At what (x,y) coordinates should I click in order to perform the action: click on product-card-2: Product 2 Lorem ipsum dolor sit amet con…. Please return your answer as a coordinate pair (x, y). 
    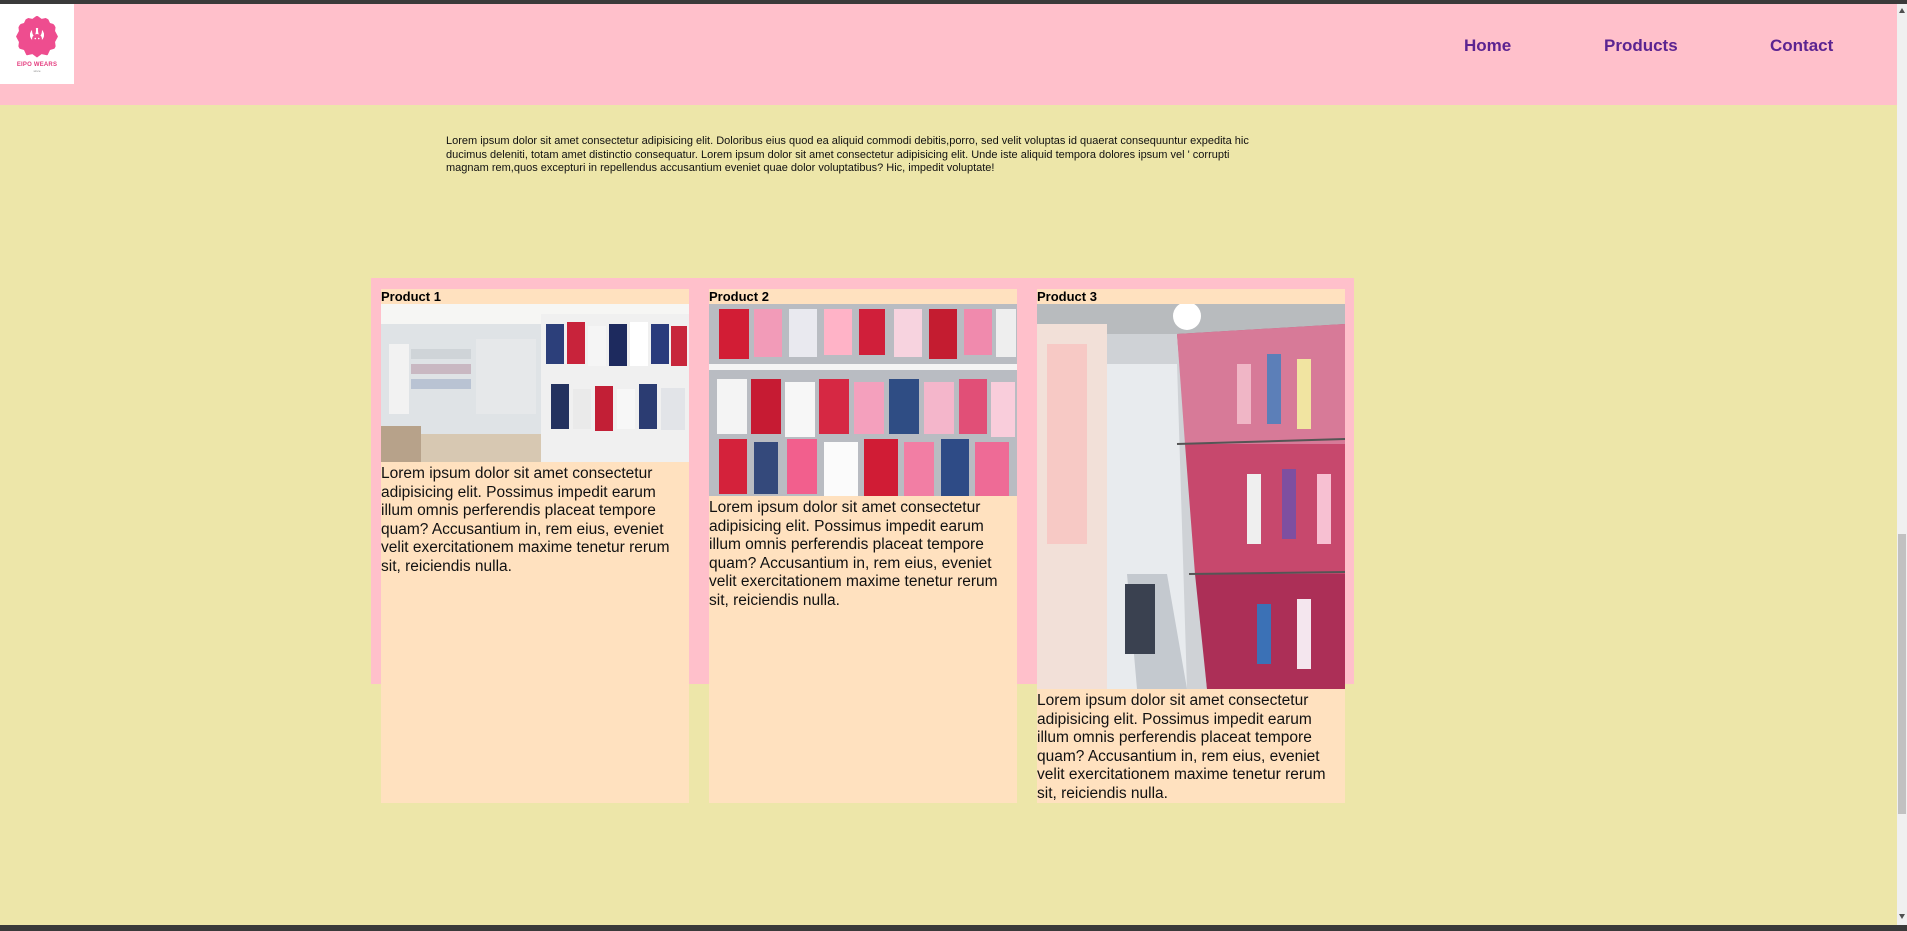
    Looking at the image, I should click on (863, 546).